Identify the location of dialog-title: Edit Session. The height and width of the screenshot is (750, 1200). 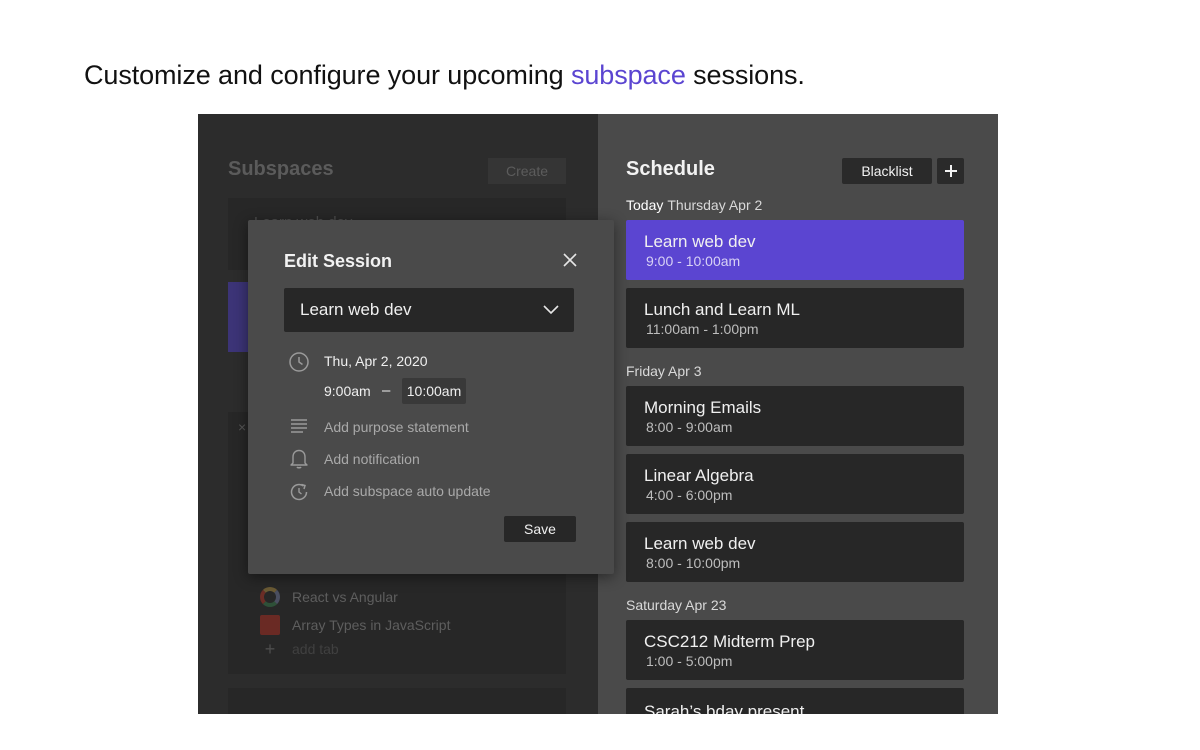
(338, 261).